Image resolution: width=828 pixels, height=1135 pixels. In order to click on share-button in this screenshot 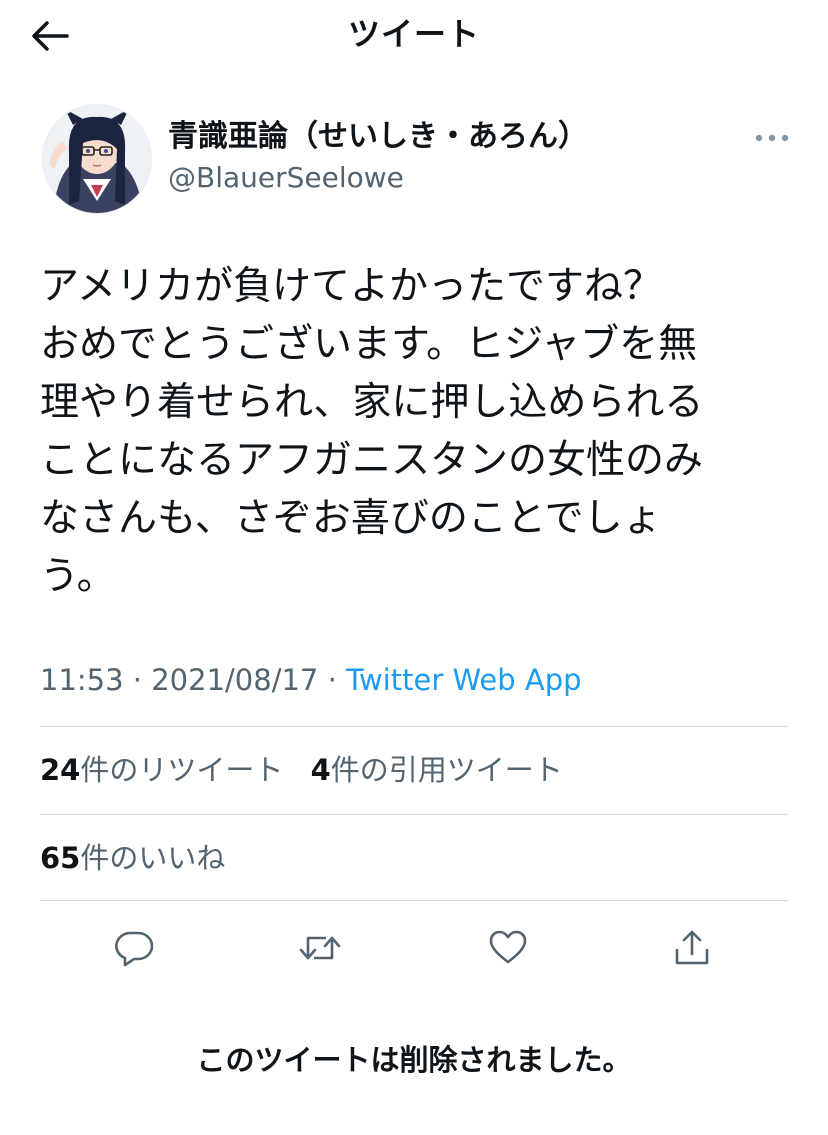, I will do `click(692, 948)`.